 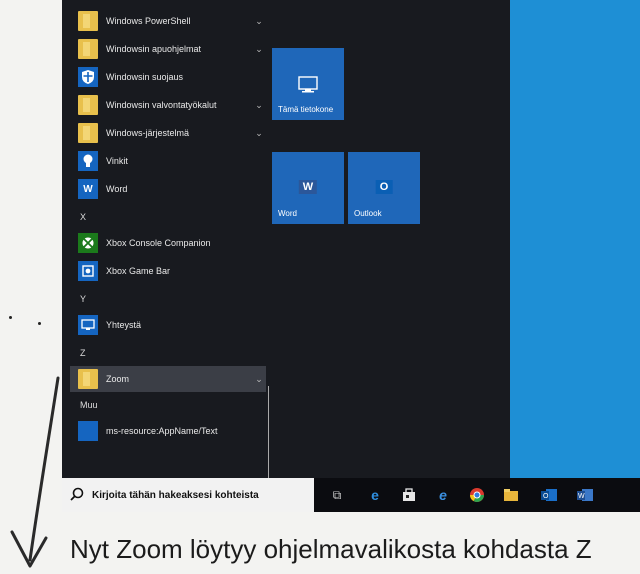 I want to click on app-label: Yhteystä, so click(x=124, y=325).